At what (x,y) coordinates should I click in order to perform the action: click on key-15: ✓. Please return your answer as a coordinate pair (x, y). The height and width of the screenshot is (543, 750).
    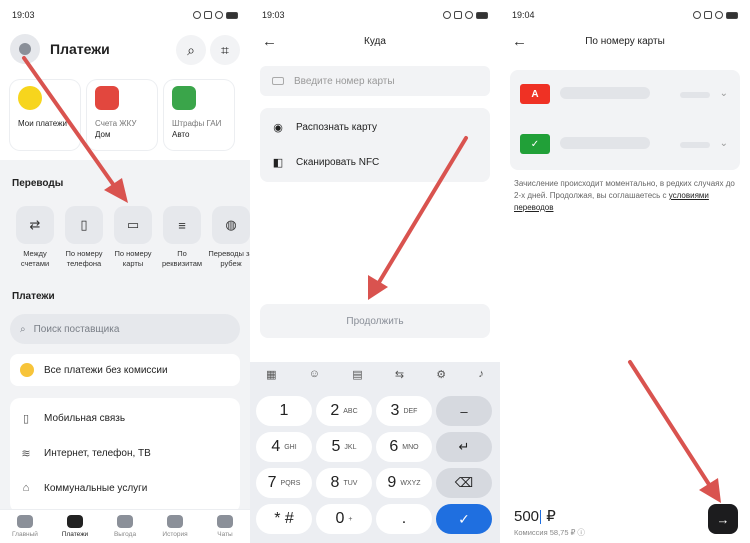
    Looking at the image, I should click on (464, 519).